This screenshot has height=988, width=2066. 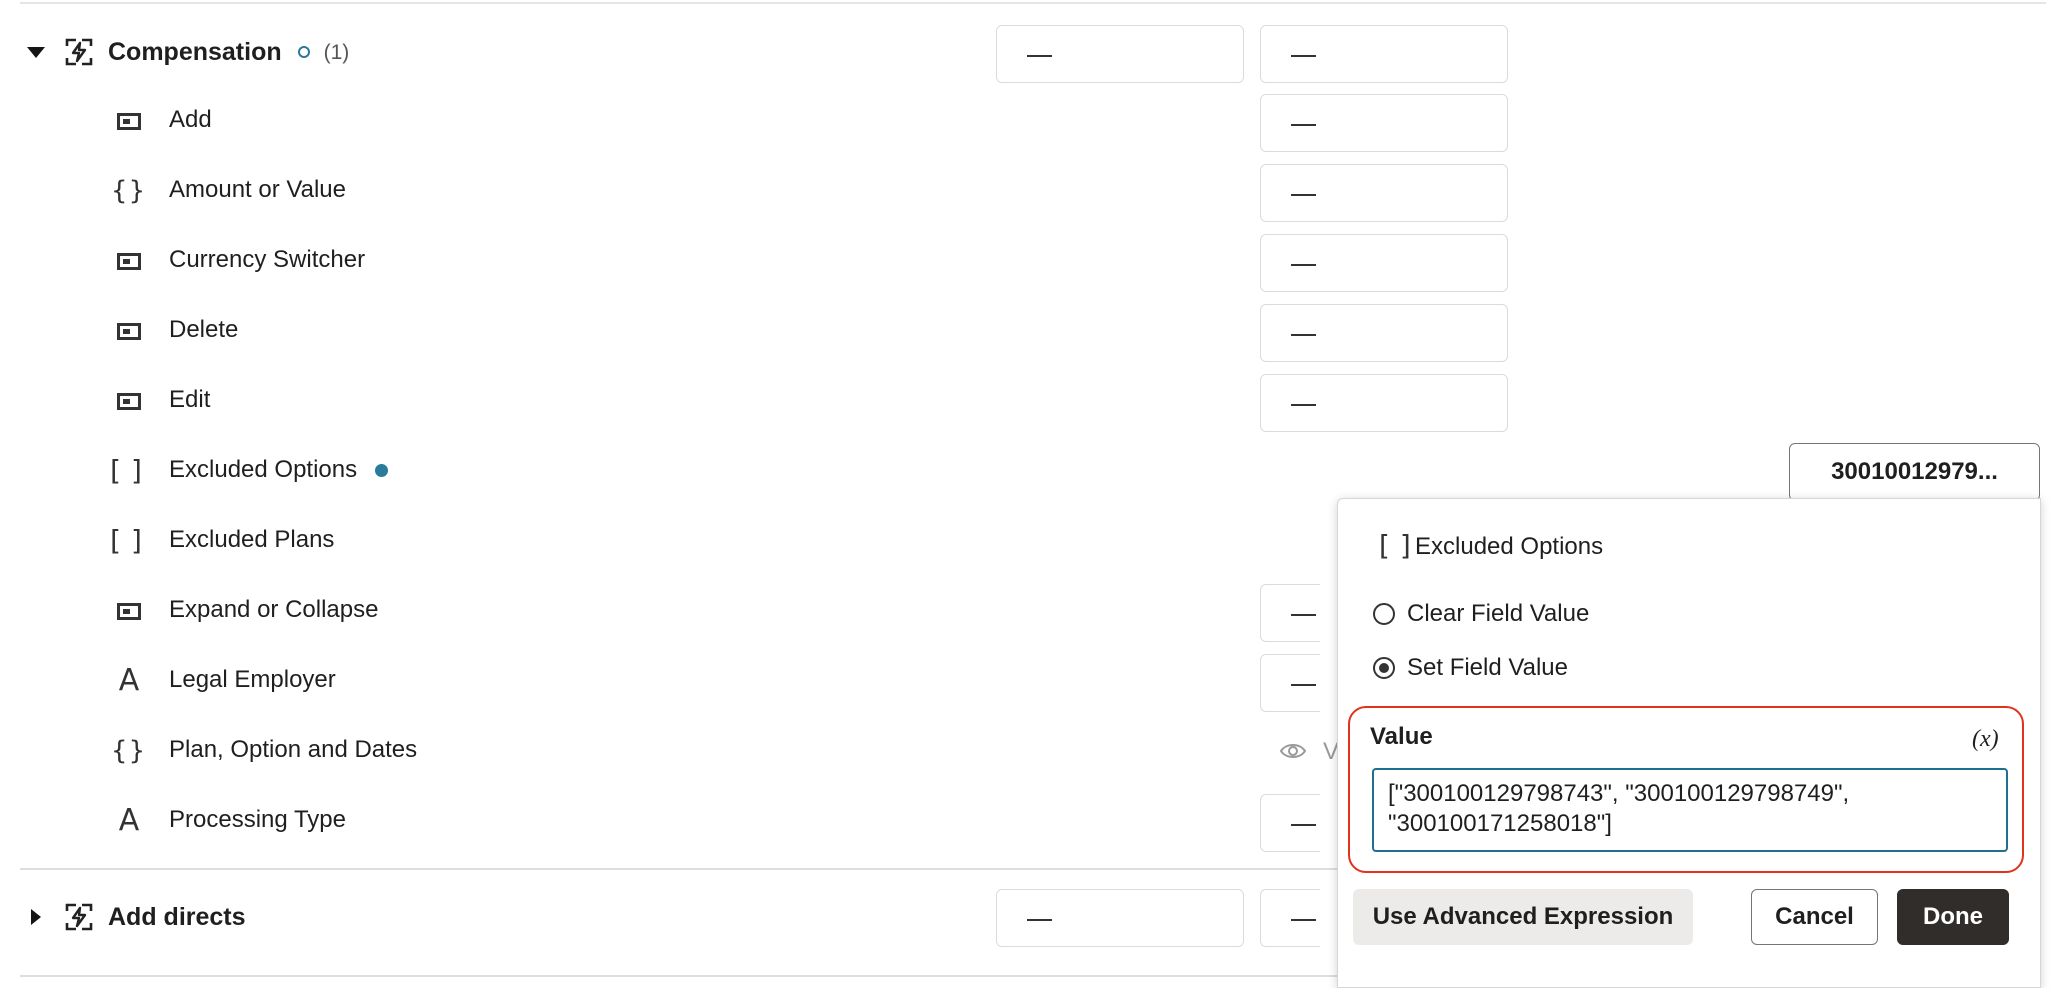 I want to click on group-label: Compensation, so click(x=195, y=52).